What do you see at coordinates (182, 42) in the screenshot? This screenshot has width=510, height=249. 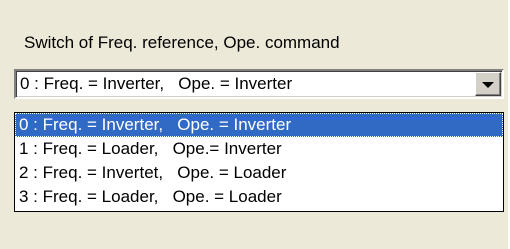 I see `freq-ope-switch-label: Switch of Freq. reference, Ope. command` at bounding box center [182, 42].